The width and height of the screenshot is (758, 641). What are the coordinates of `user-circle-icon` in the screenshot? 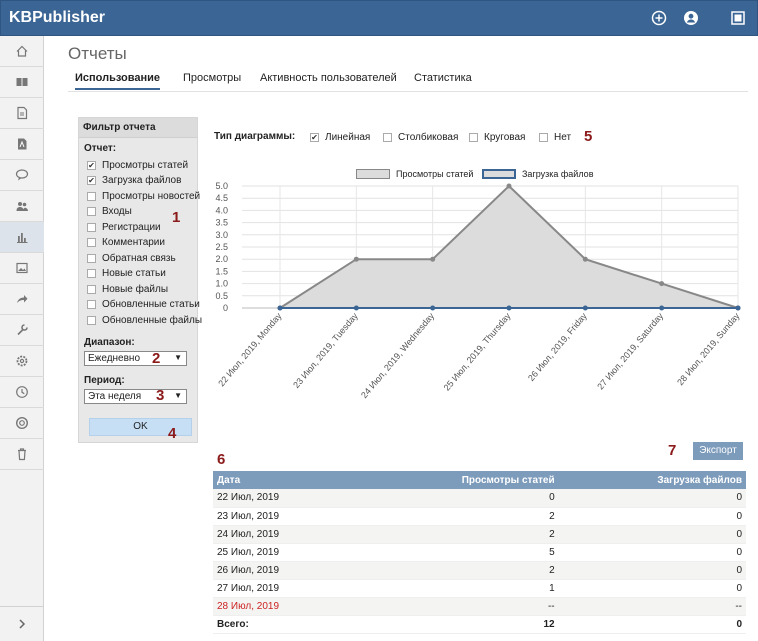 It's located at (691, 18).